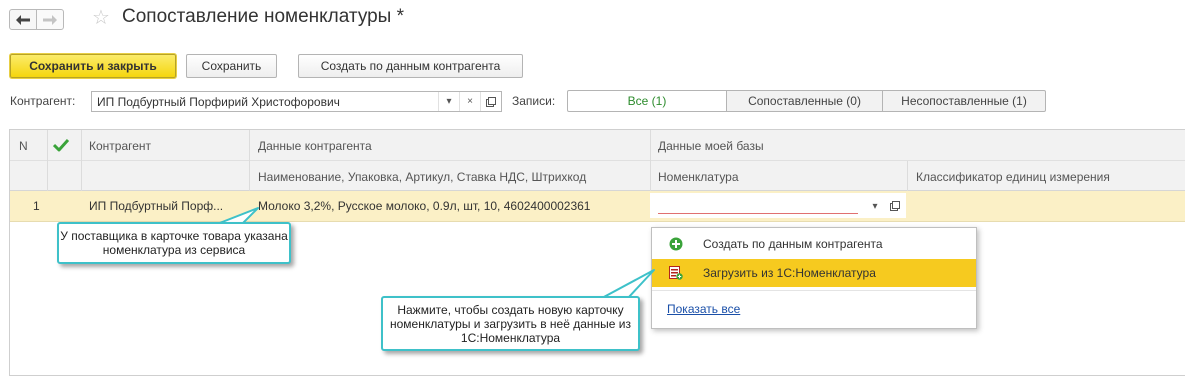  Describe the element at coordinates (964, 101) in the screenshot. I see `tab-unmatched: Несопоставленные (1)` at that location.